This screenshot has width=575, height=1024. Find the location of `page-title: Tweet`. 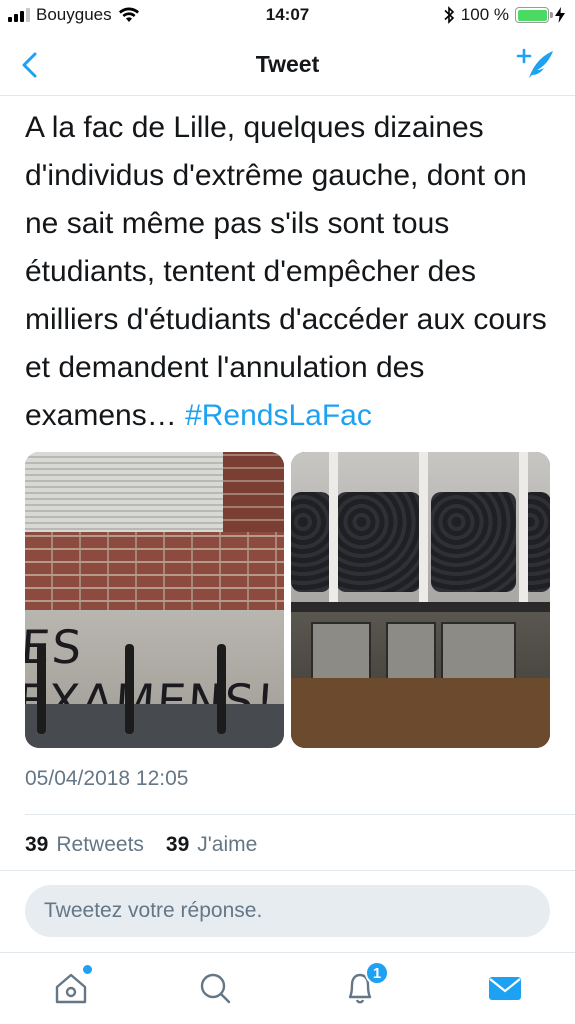

page-title: Tweet is located at coordinates (287, 64).